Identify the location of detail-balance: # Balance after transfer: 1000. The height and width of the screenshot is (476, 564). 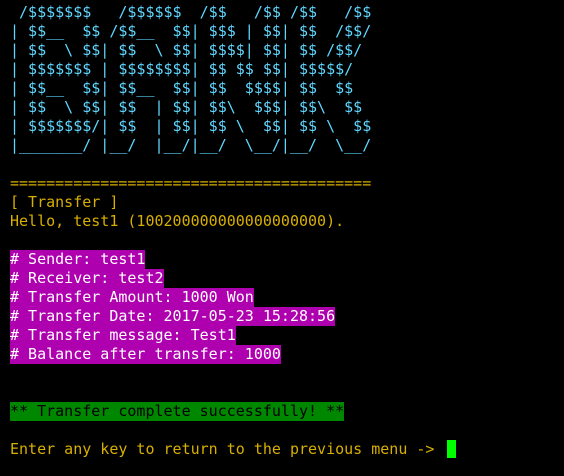
(145, 354).